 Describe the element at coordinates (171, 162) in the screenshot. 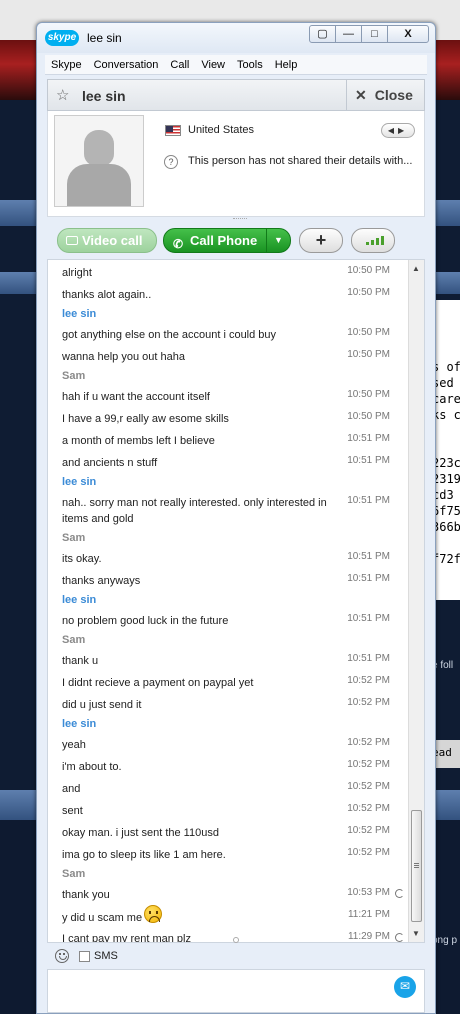

I see `info-icon: ?` at that location.